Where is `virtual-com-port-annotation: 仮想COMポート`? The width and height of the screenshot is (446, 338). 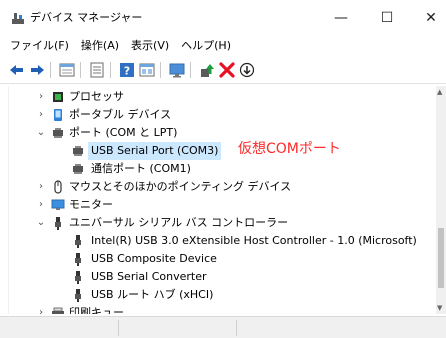
virtual-com-port-annotation: 仮想COMポート is located at coordinates (289, 149).